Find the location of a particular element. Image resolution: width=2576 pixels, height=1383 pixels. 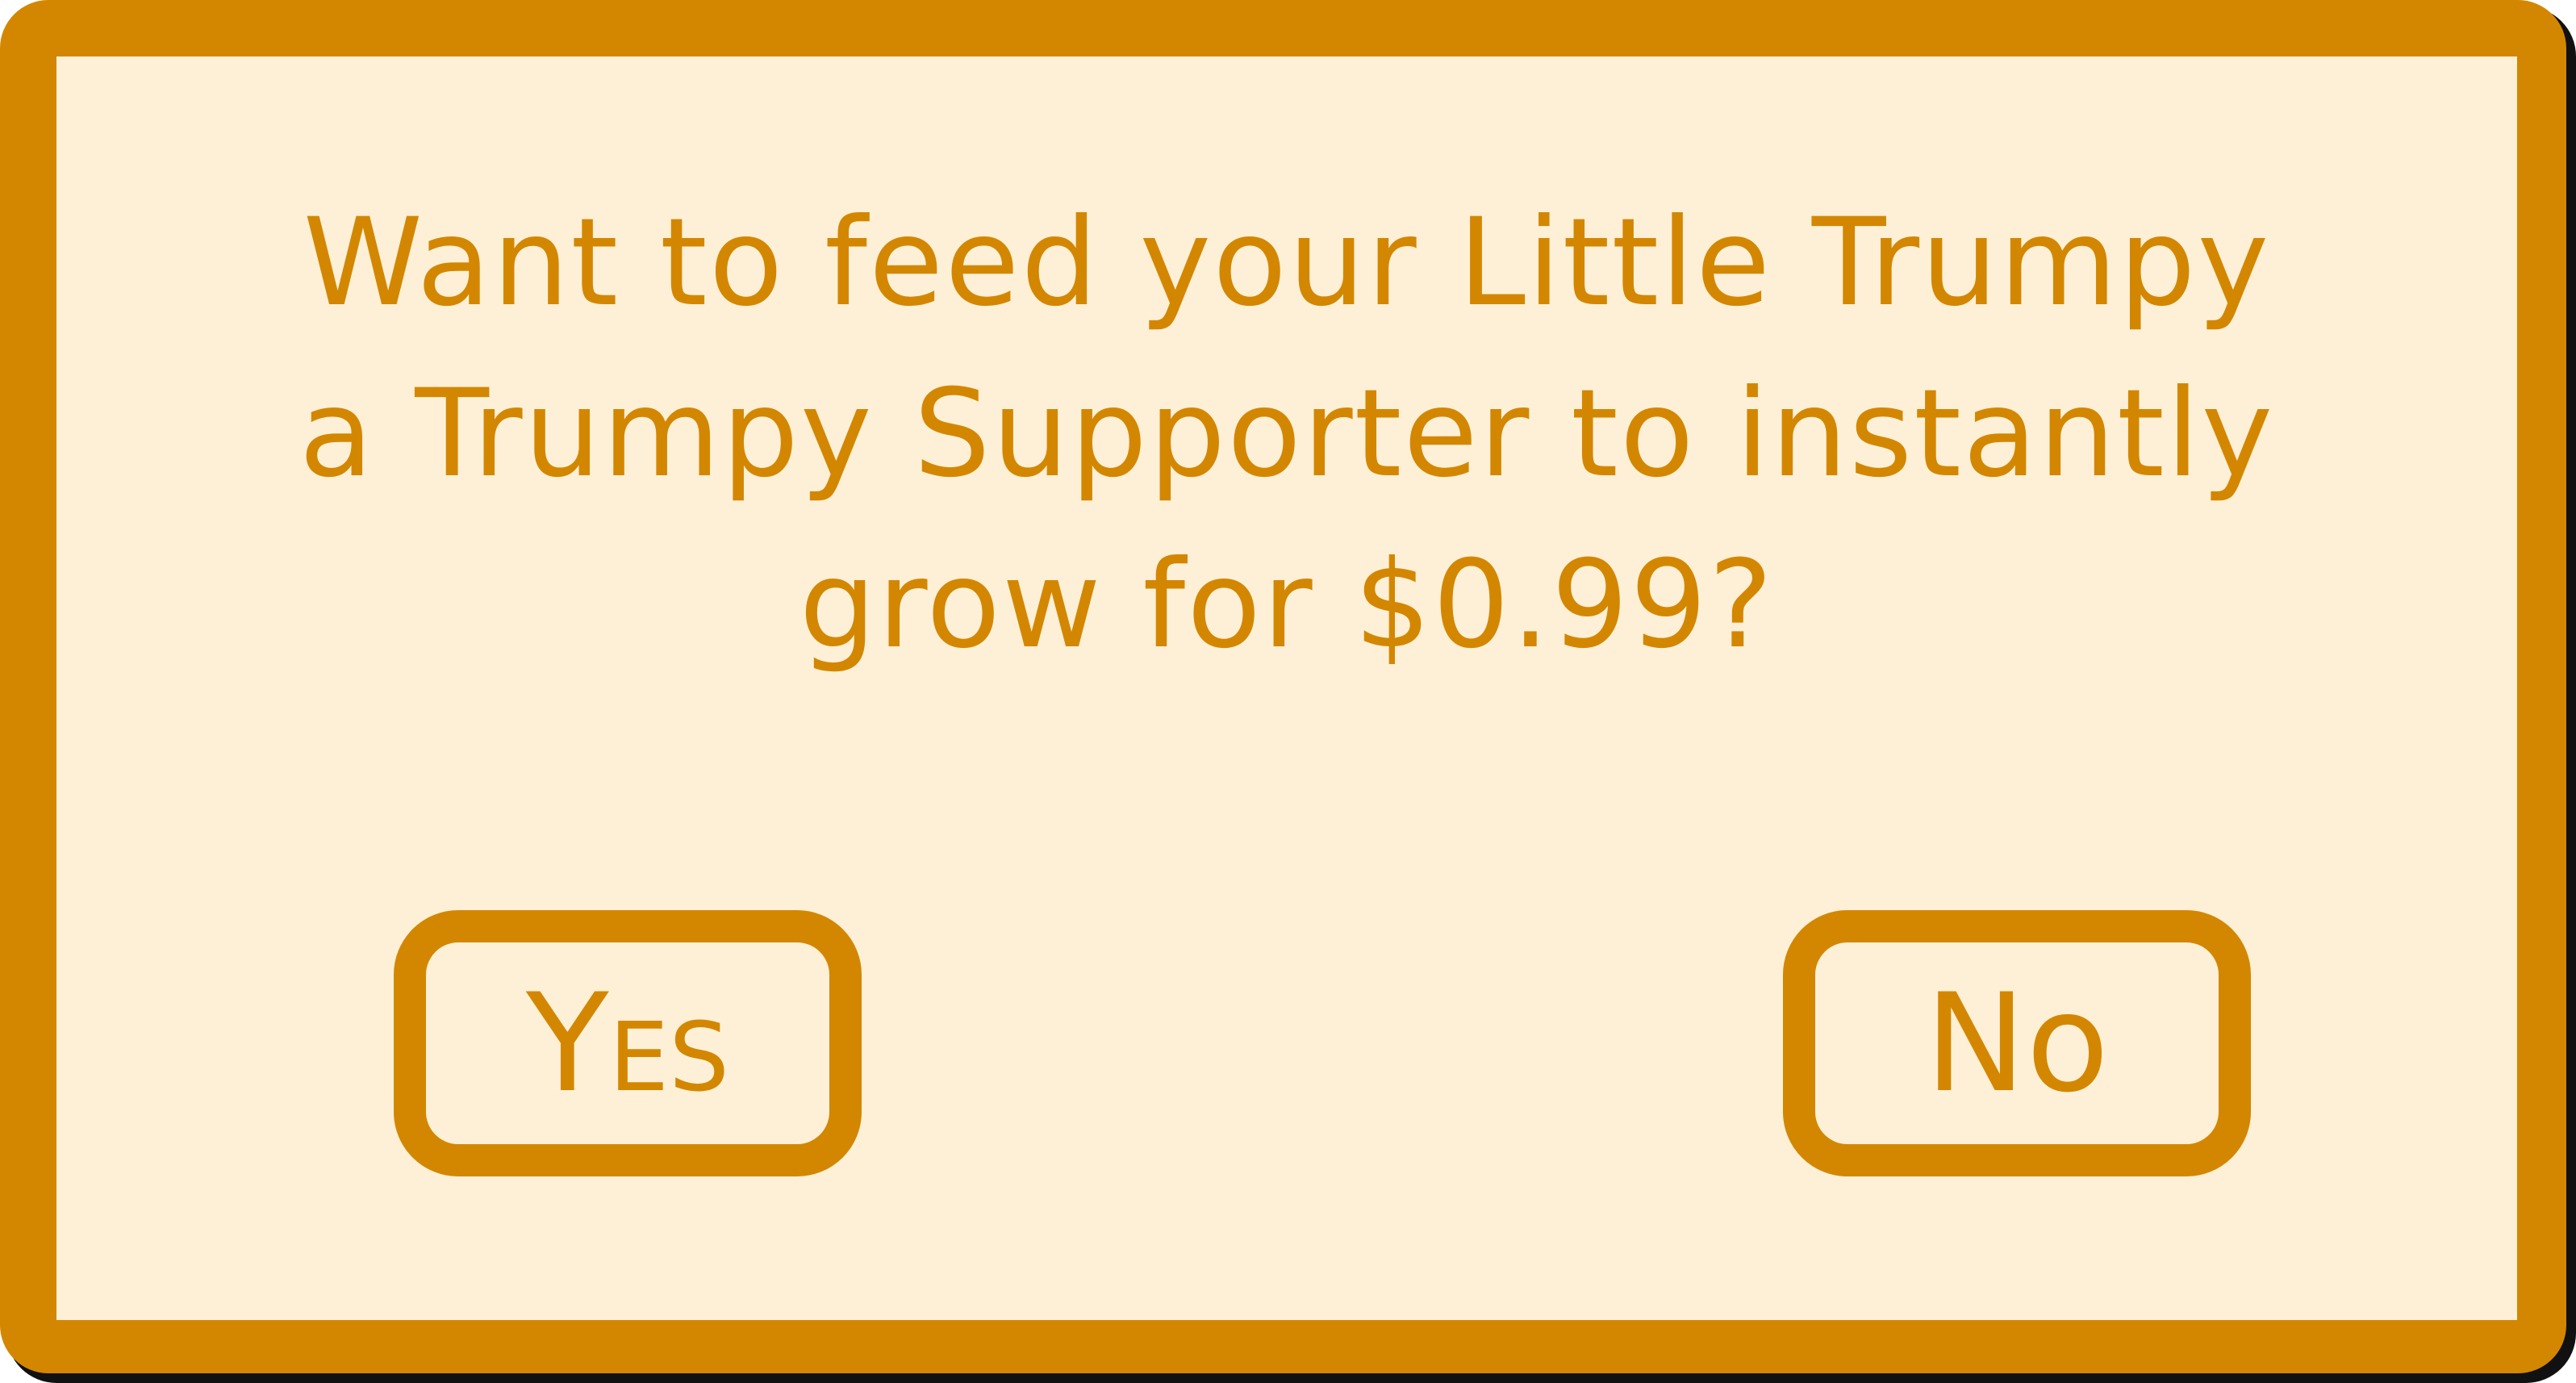

message-line-2: a Trumpy Supporter to instantly is located at coordinates (1287, 434).